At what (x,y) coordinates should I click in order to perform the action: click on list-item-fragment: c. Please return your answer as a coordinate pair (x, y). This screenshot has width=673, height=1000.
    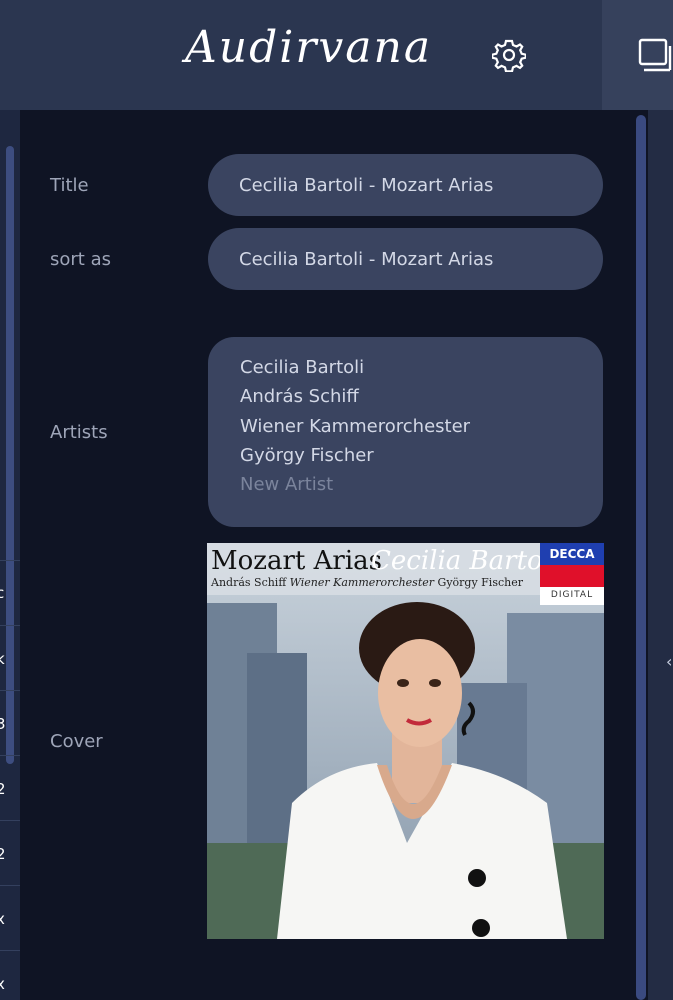
    Looking at the image, I should click on (5, 593).